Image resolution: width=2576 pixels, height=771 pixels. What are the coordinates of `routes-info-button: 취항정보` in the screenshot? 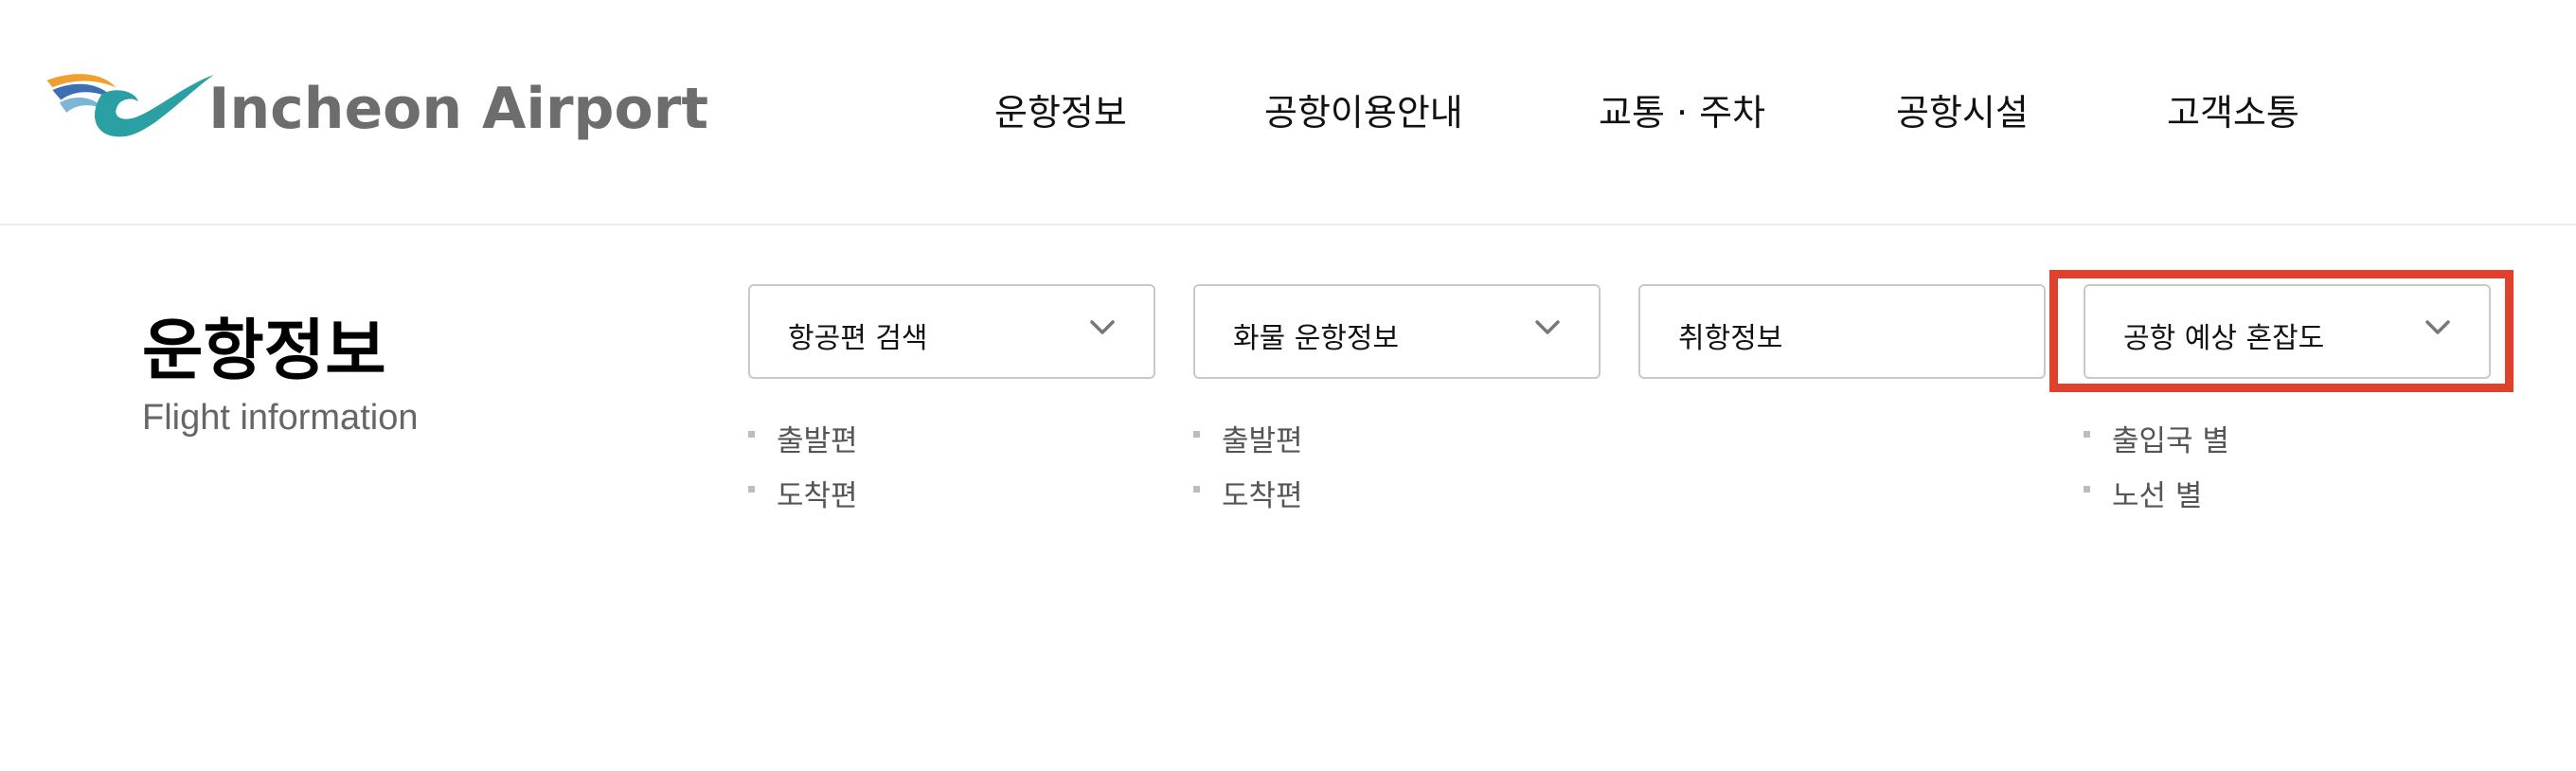 It's located at (1842, 331).